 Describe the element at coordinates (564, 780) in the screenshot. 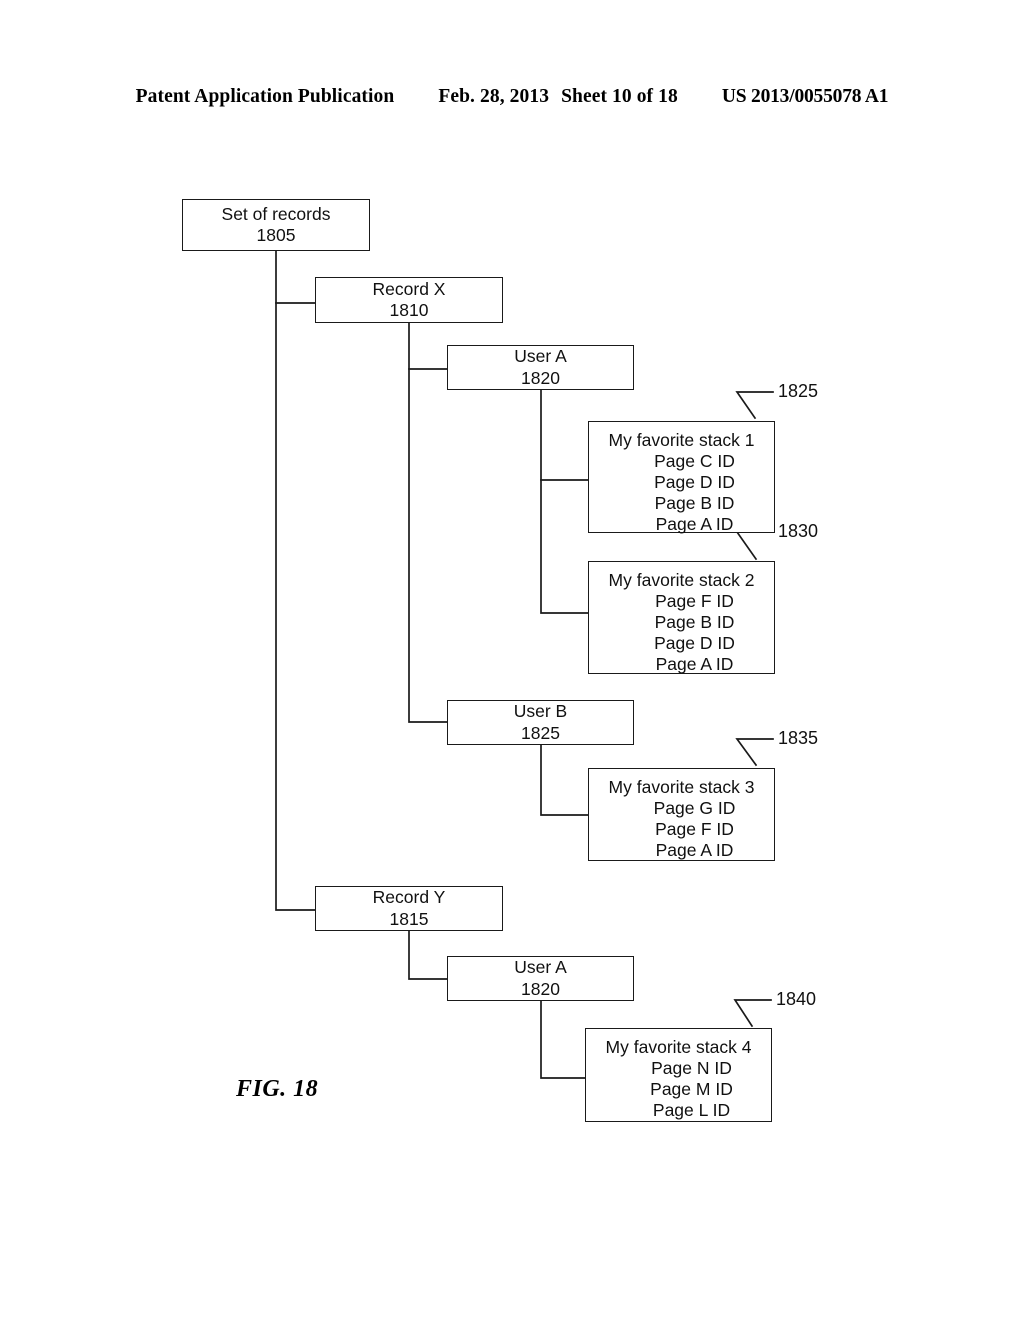

I see `edge-user-b-to-stack3` at that location.